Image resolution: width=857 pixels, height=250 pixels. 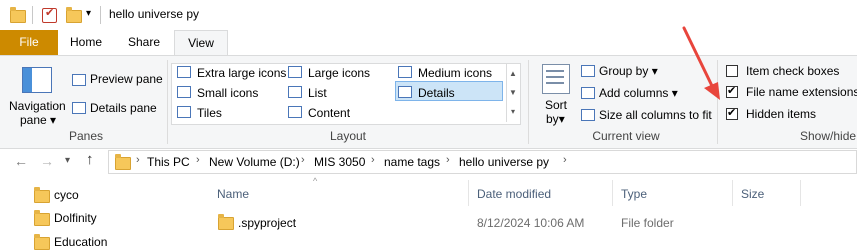 What do you see at coordinates (66, 195) in the screenshot?
I see `sidebar-item-cyco: cyco` at bounding box center [66, 195].